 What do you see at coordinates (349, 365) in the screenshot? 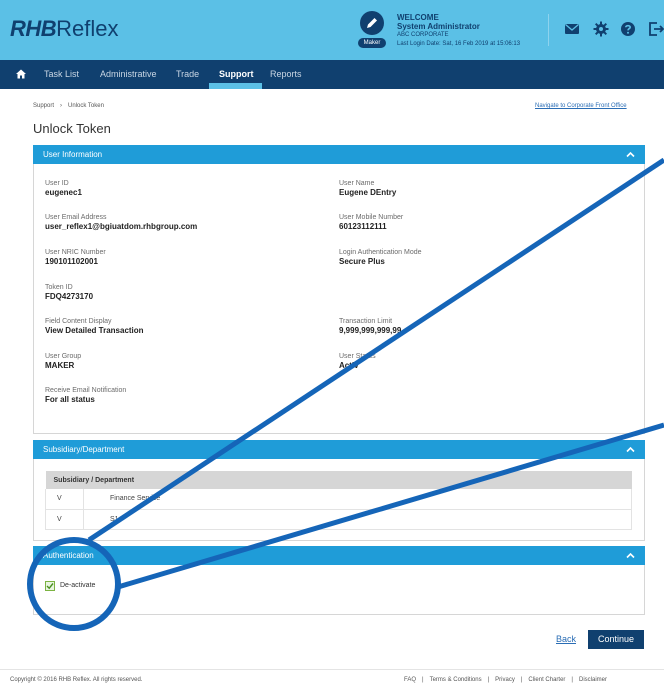
I see `field-value: Activ` at bounding box center [349, 365].